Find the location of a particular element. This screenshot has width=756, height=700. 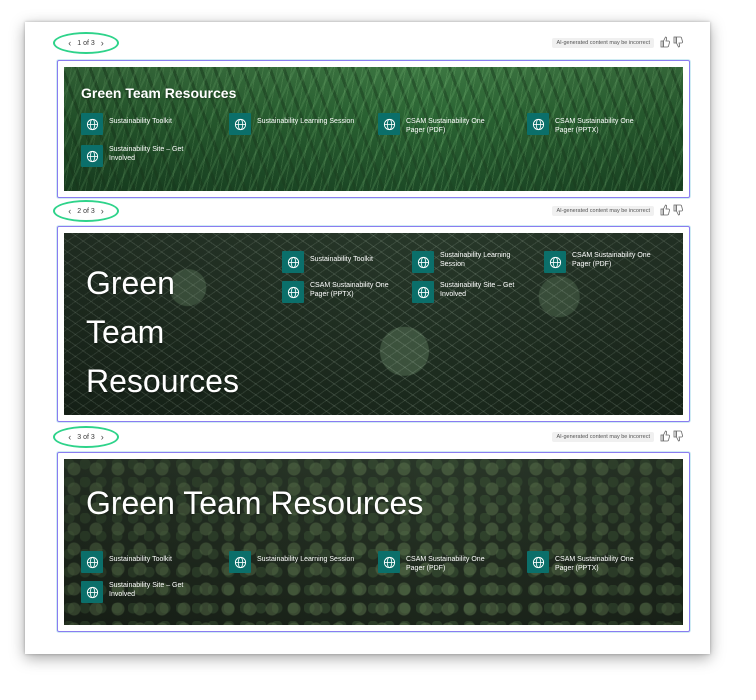

pager-label: 2 of 3 is located at coordinates (86, 211).